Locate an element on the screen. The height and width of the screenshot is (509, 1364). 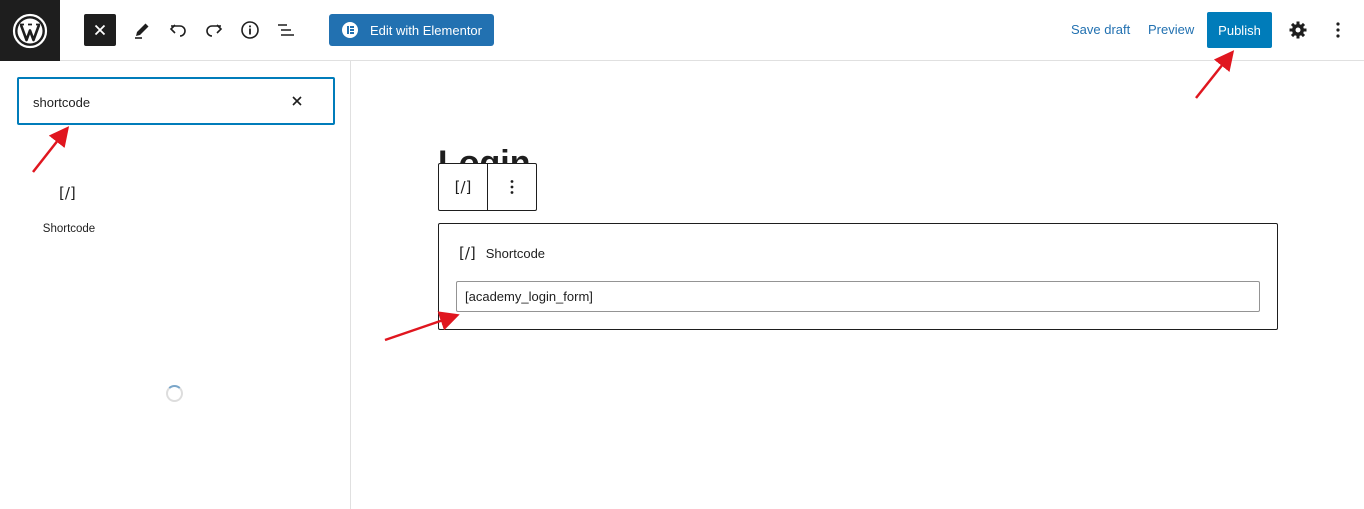
block-search is located at coordinates (176, 101).